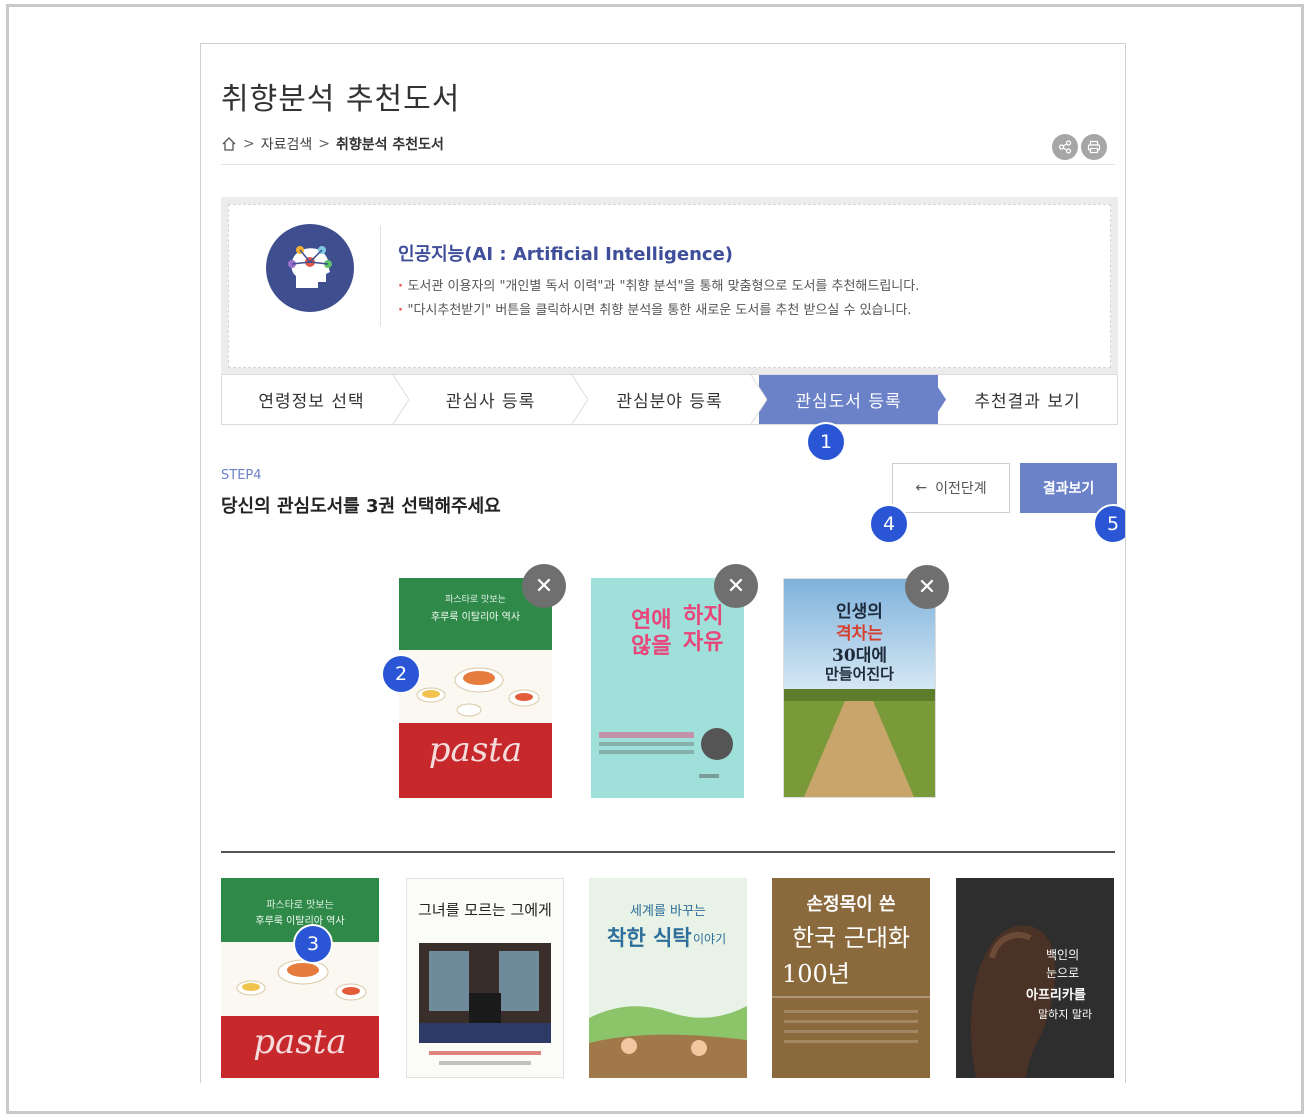 The image size is (1316, 1114). Describe the element at coordinates (710, 939) in the screenshot. I see `cover-text: 이야기` at that location.